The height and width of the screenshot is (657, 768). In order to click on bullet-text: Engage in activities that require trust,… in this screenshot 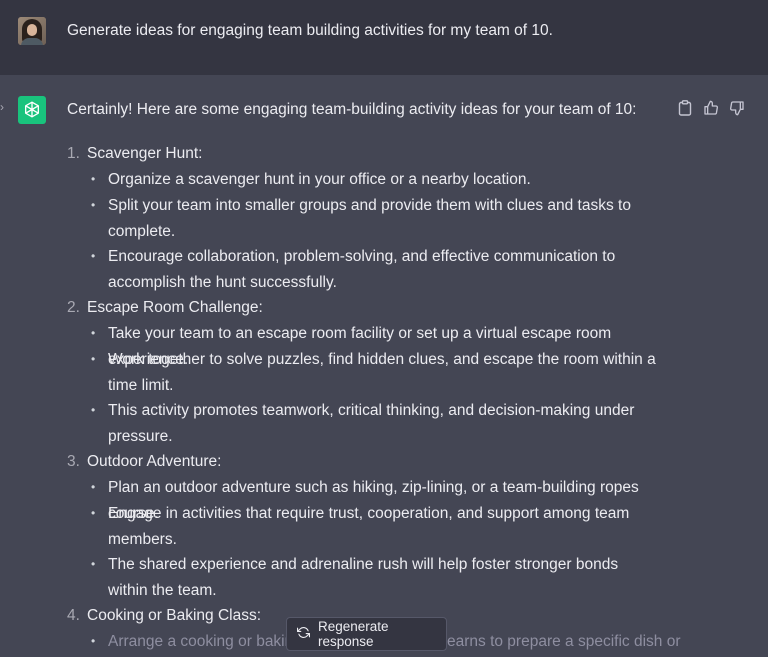, I will do `click(369, 526)`.